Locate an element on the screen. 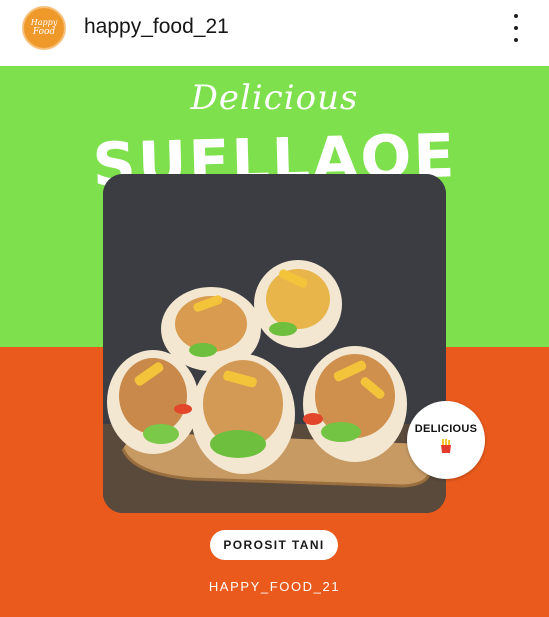  delicious-badge: DELICIOUS is located at coordinates (446, 440).